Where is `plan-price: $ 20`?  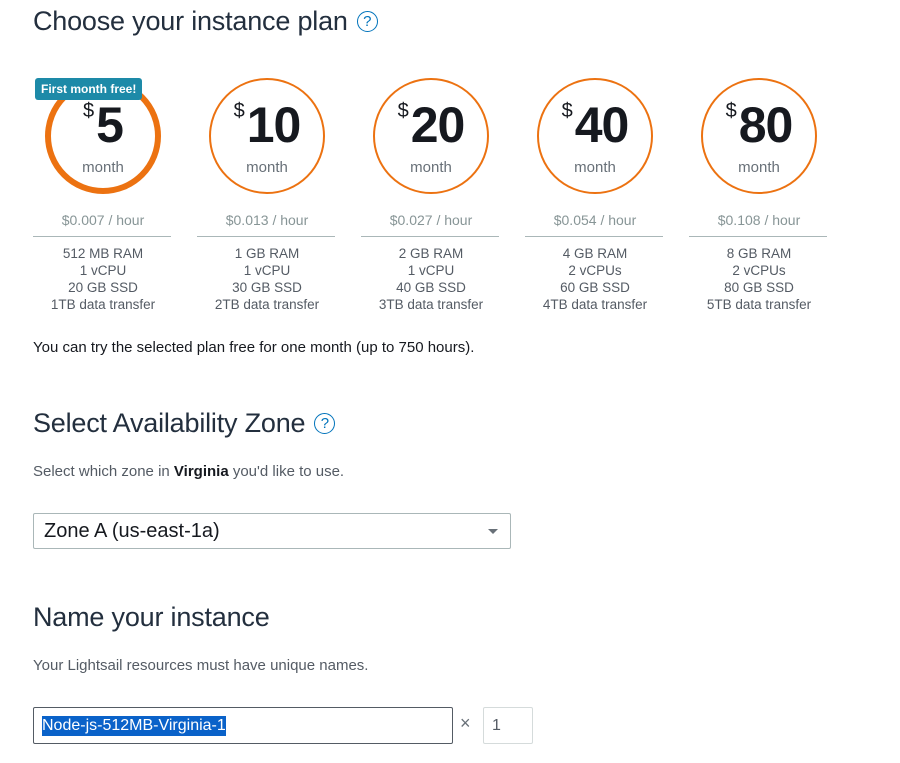 plan-price: $ 20 is located at coordinates (431, 125).